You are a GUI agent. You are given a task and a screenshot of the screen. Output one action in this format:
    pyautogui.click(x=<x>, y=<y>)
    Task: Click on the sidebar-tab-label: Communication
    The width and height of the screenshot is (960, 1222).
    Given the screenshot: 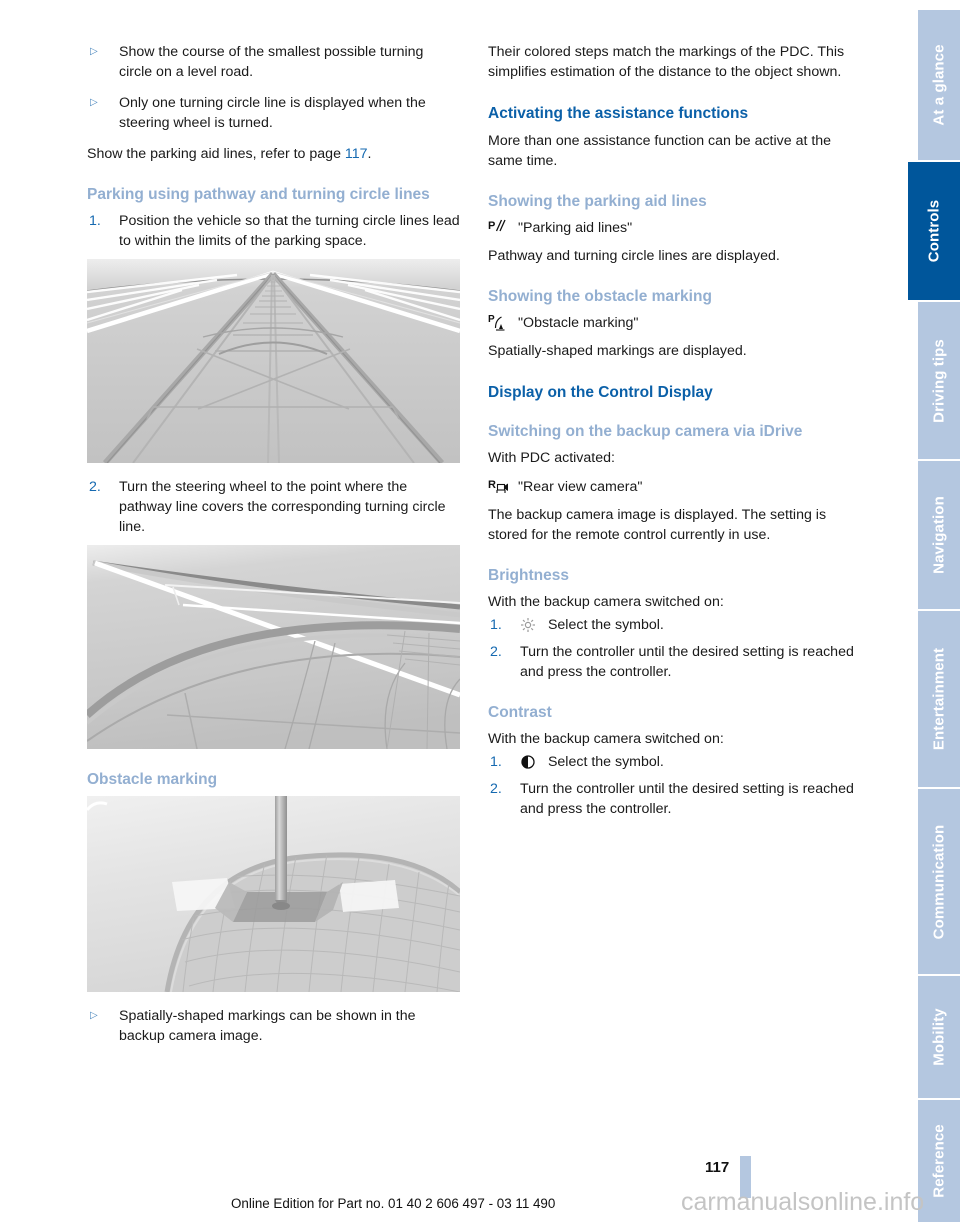 What is the action you would take?
    pyautogui.click(x=939, y=881)
    